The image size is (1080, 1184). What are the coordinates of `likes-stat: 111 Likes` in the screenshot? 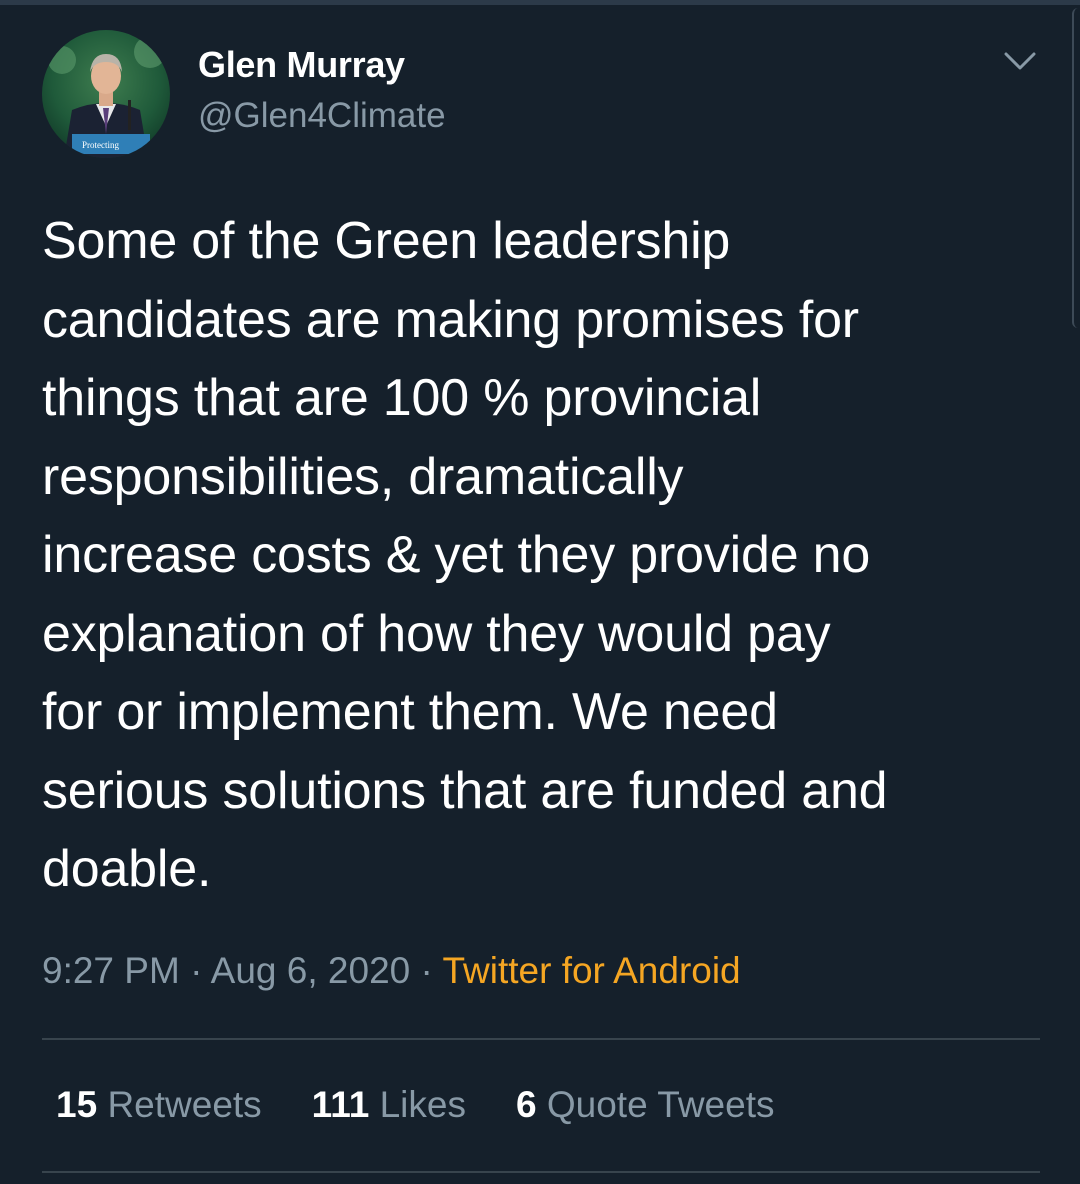 It's located at (389, 1105).